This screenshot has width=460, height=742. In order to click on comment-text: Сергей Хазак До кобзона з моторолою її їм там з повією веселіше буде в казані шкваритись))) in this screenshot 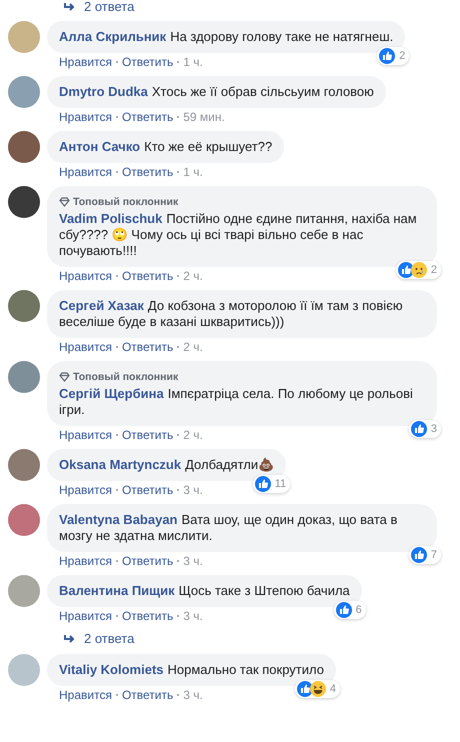, I will do `click(231, 314)`.